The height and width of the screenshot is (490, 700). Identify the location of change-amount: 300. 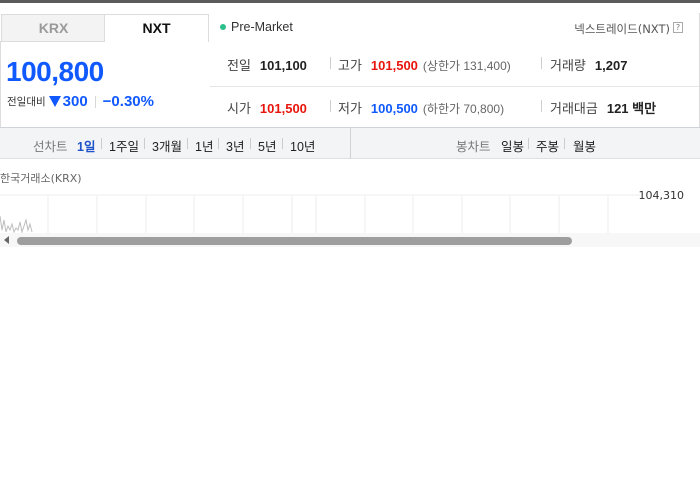
(75, 101).